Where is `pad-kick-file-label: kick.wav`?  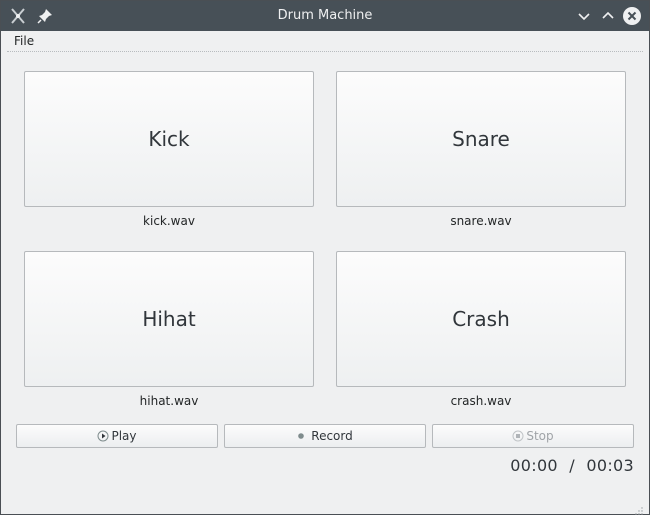
pad-kick-file-label: kick.wav is located at coordinates (169, 221).